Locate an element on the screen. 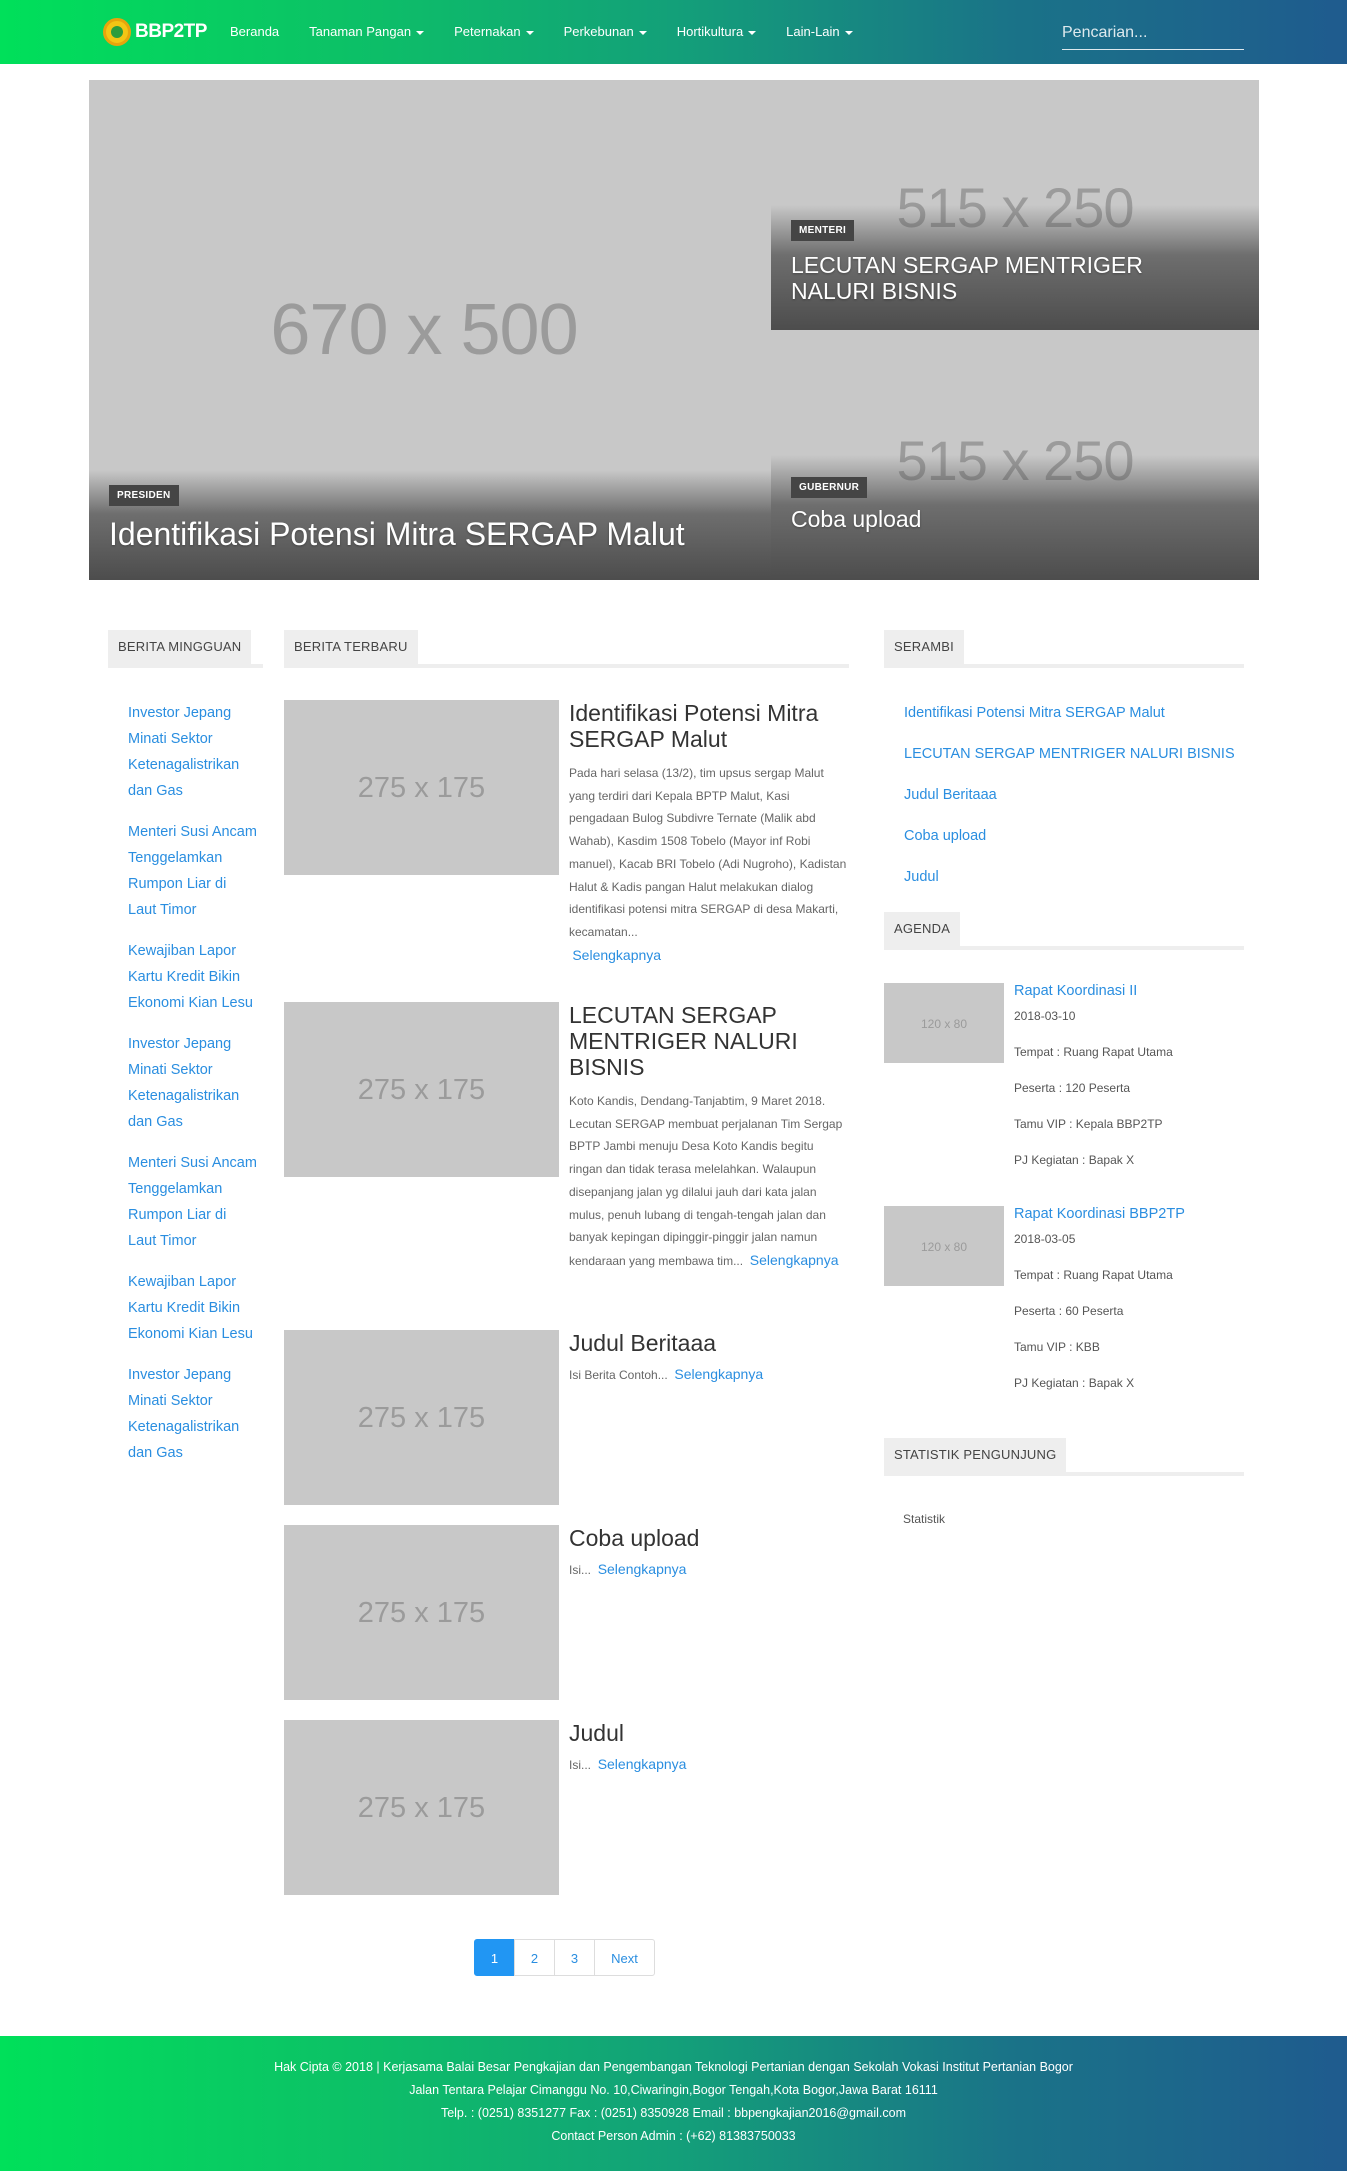 The height and width of the screenshot is (2171, 1347). list-item: Coba upload is located at coordinates (1064, 836).